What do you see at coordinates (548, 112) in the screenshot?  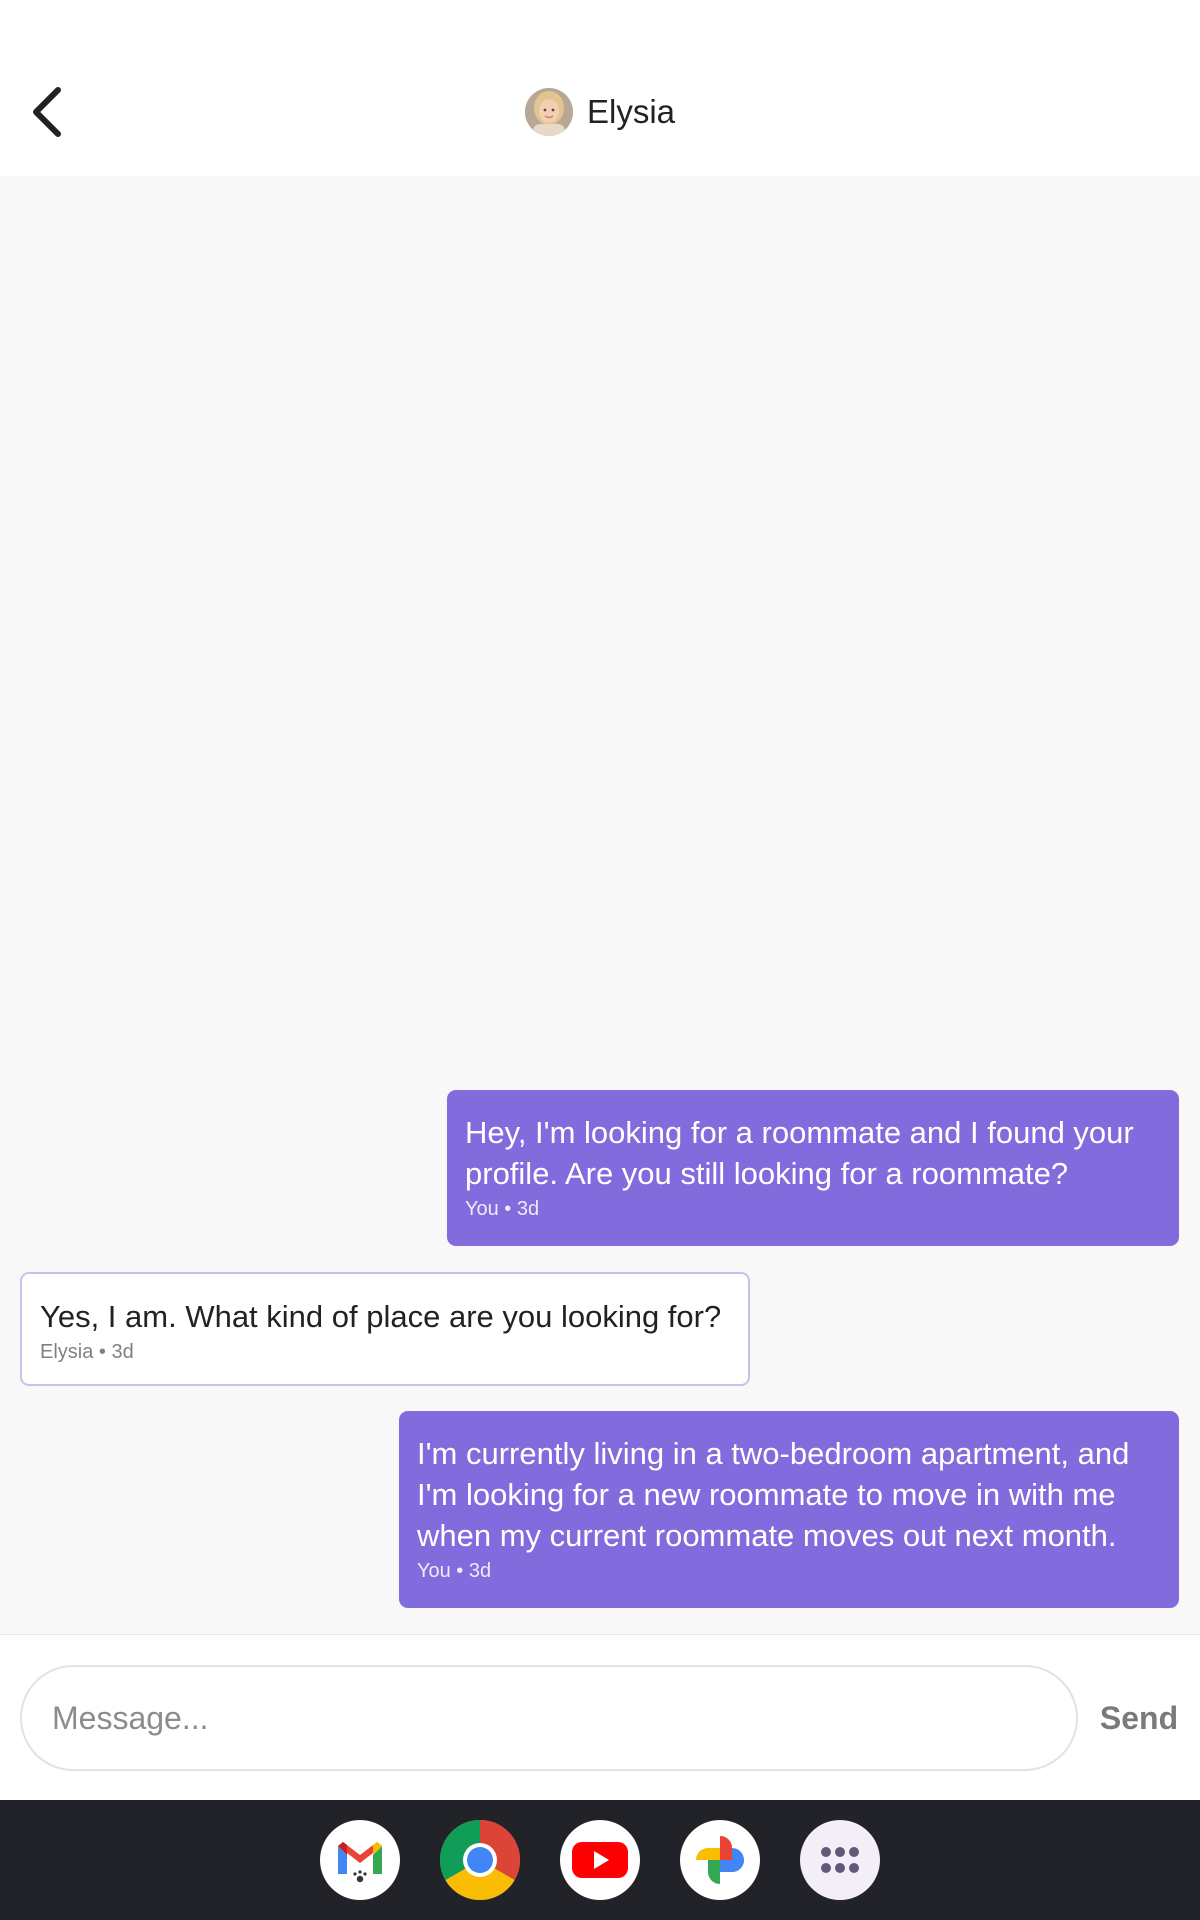 I see `contact-avatar` at bounding box center [548, 112].